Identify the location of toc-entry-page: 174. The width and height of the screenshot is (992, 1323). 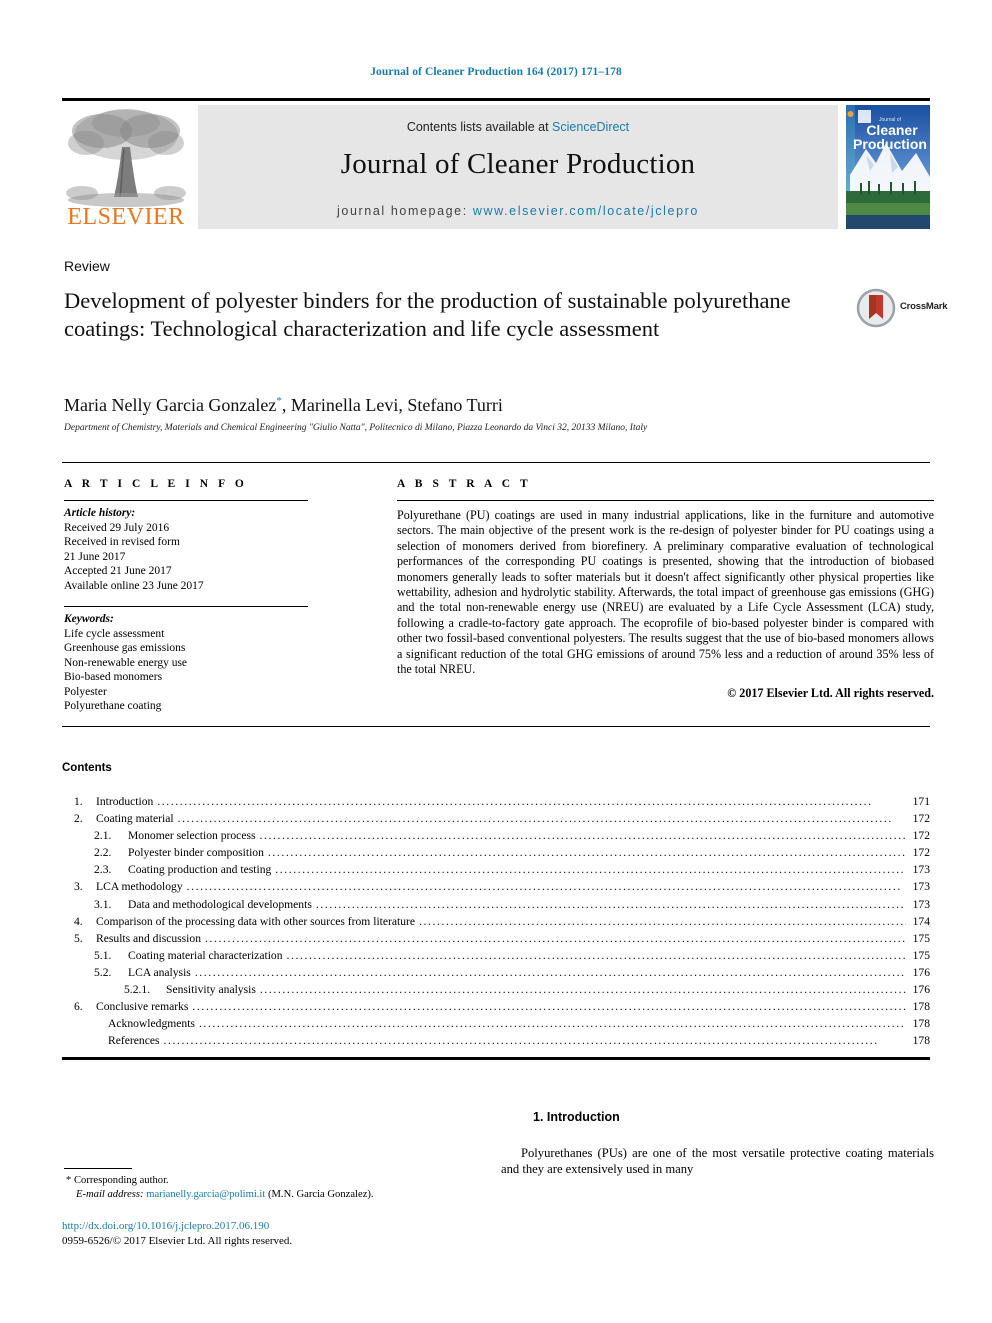
(921, 921).